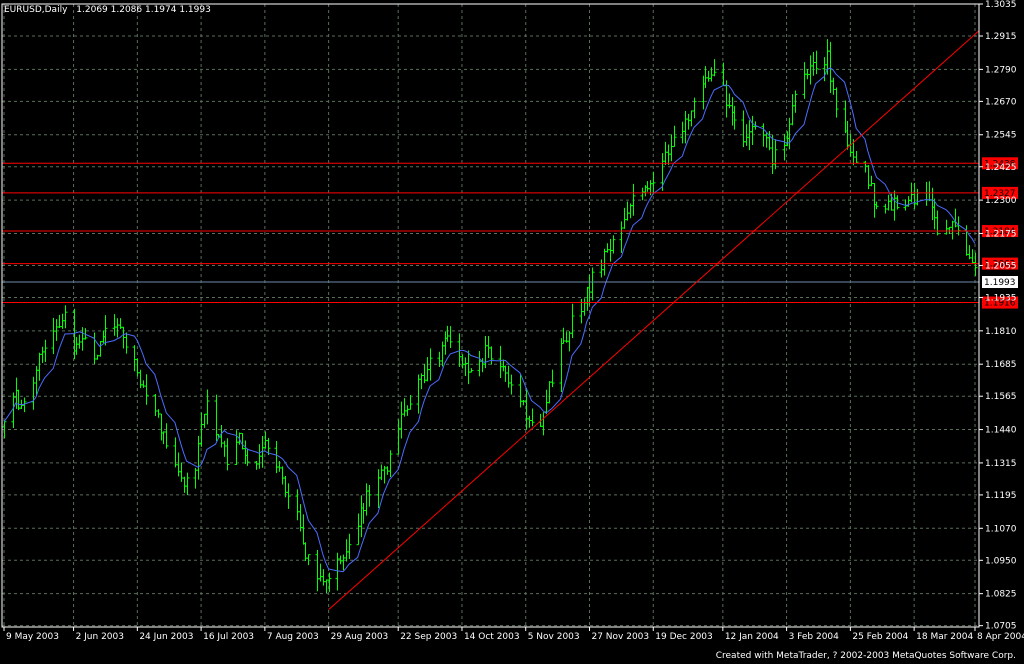 The image size is (1024, 664). I want to click on y-tick-label: 1.1315, so click(1001, 464).